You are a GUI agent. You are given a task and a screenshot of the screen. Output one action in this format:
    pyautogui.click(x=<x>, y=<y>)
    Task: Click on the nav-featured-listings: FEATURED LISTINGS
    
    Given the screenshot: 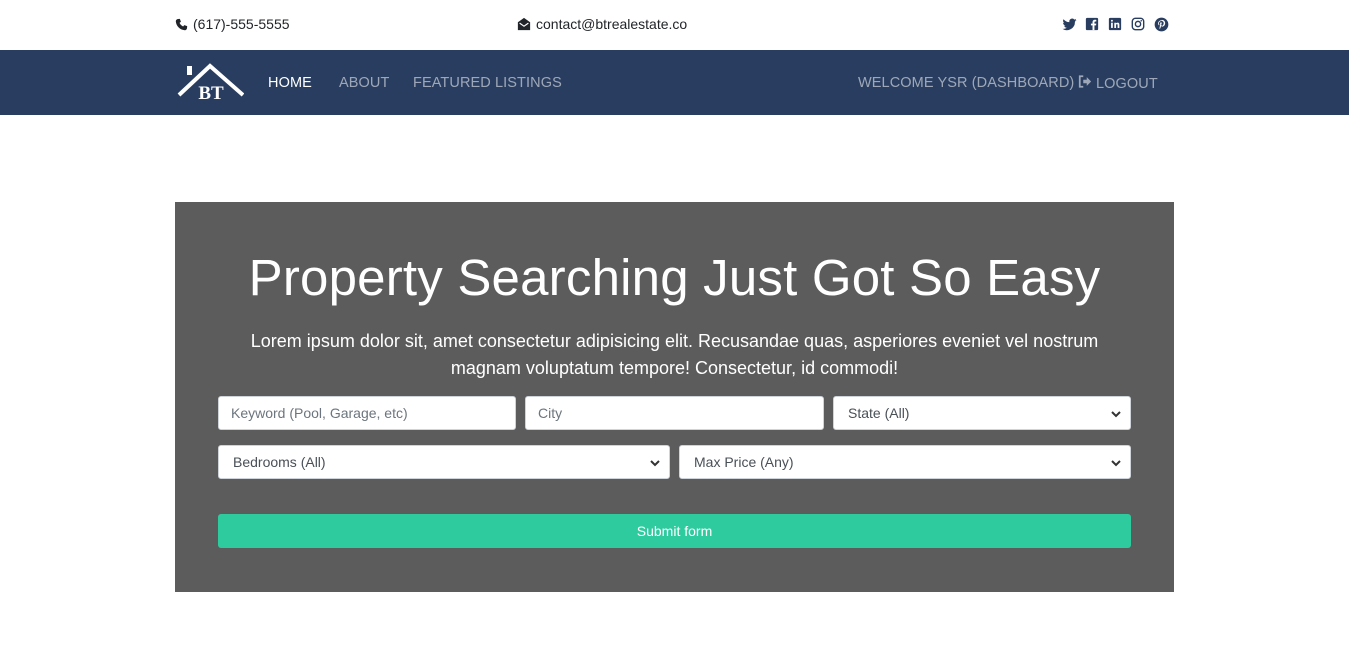 What is the action you would take?
    pyautogui.click(x=487, y=83)
    